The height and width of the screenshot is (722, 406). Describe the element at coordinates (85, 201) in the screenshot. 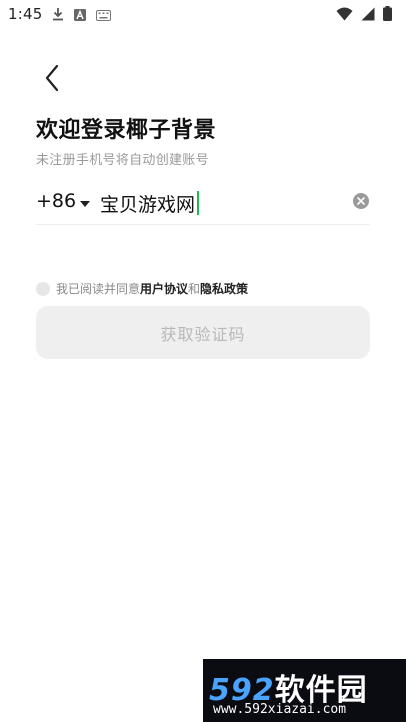

I see `caret-down-icon` at that location.